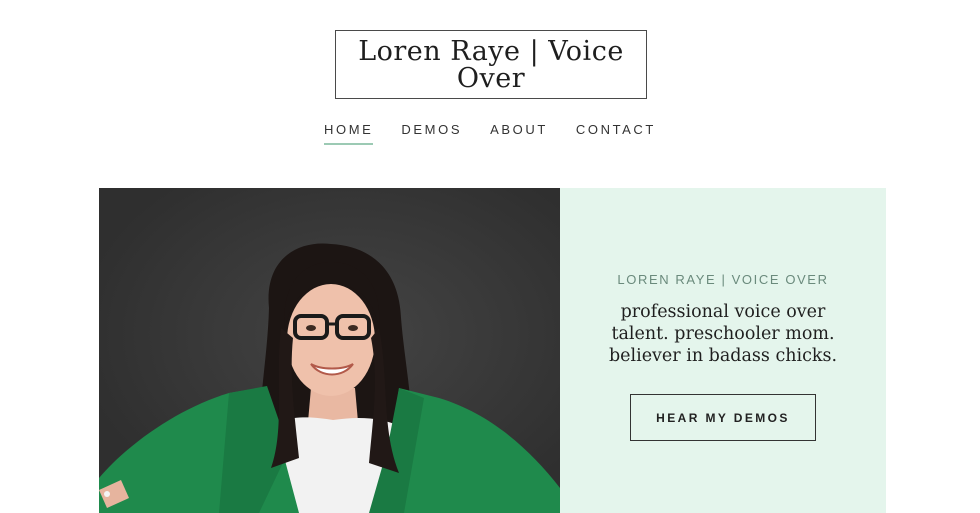 The width and height of the screenshot is (980, 513). I want to click on site-title: Loren Raye | Voice Over, so click(491, 64).